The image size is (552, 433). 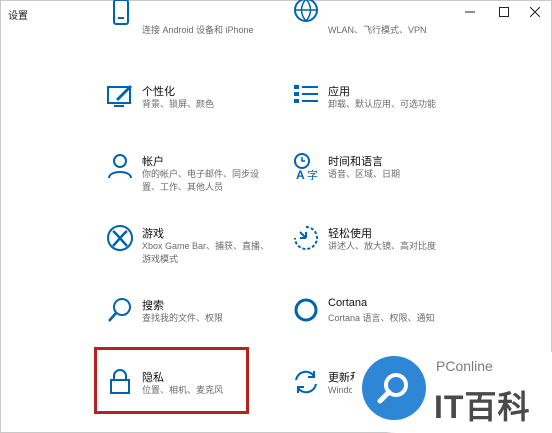 What do you see at coordinates (18, 16) in the screenshot?
I see `window-title: 设置` at bounding box center [18, 16].